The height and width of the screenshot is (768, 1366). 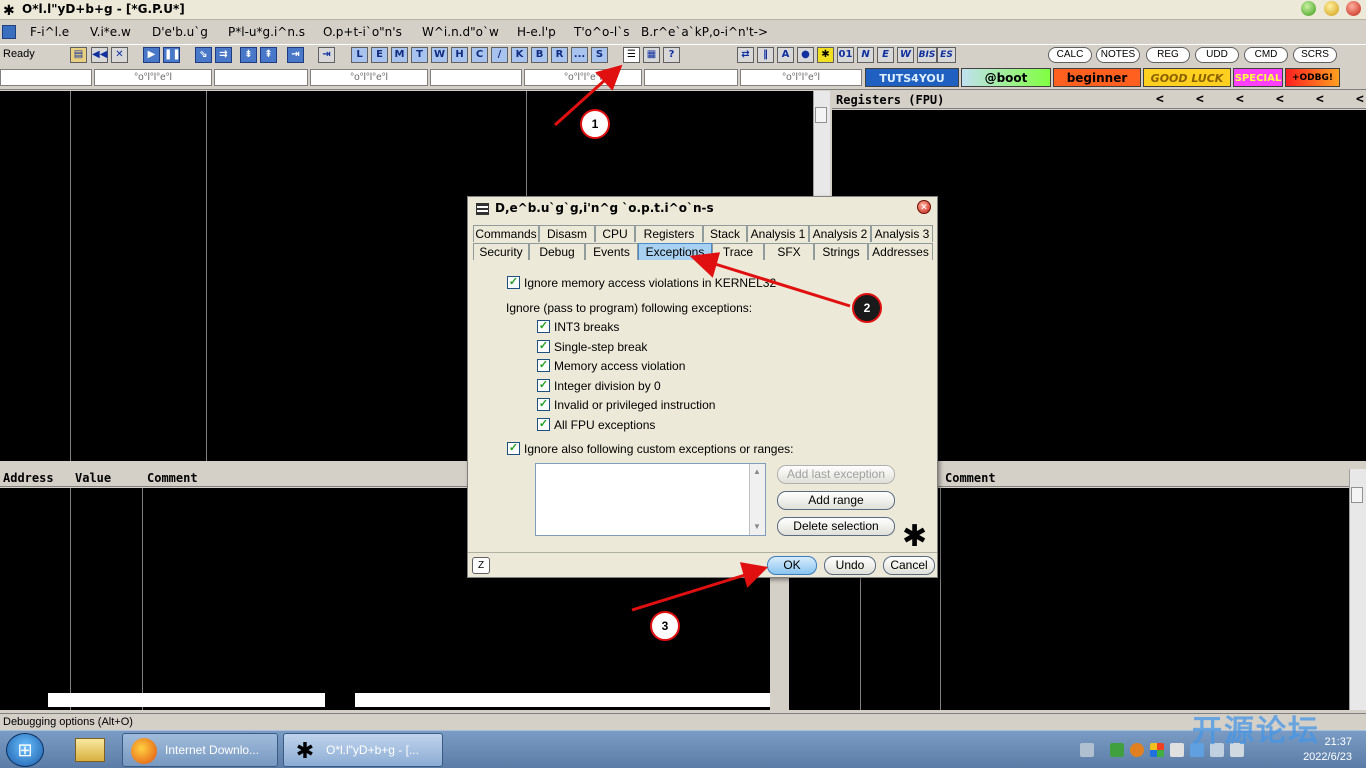 What do you see at coordinates (836, 474) in the screenshot?
I see `add-last-exception-button: Add last exception` at bounding box center [836, 474].